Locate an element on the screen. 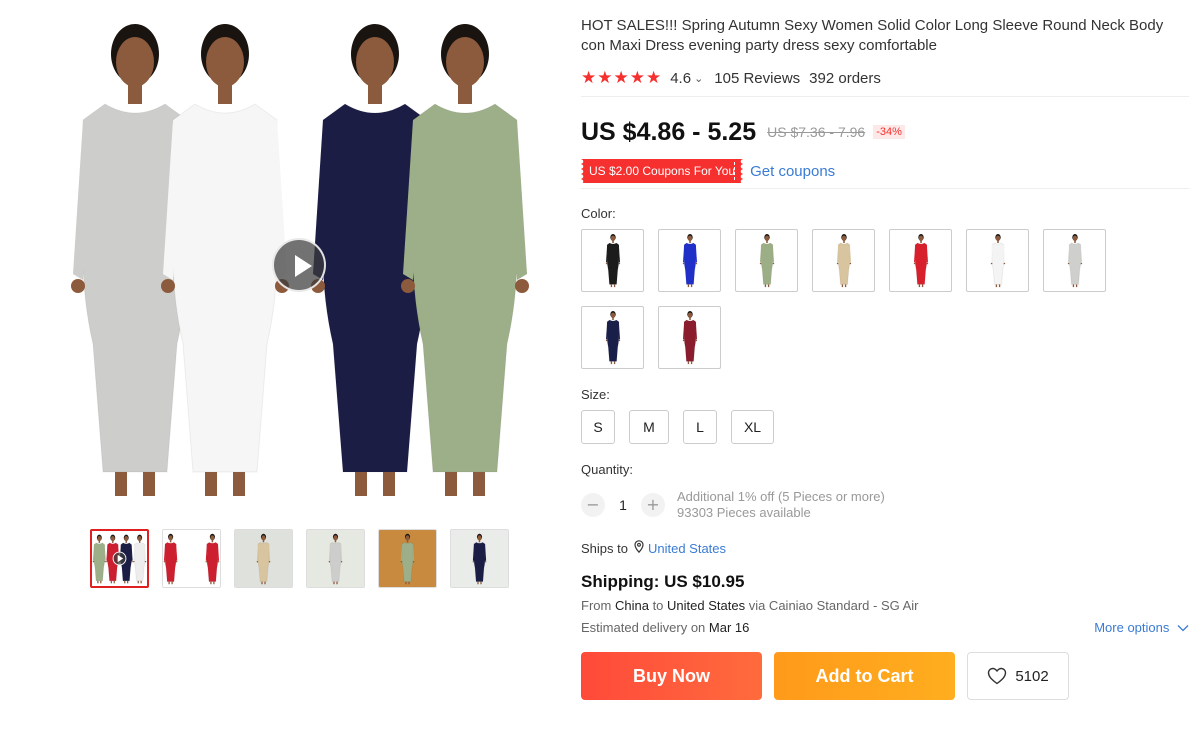 This screenshot has height=753, width=1204. color-swatch-blue is located at coordinates (689, 260).